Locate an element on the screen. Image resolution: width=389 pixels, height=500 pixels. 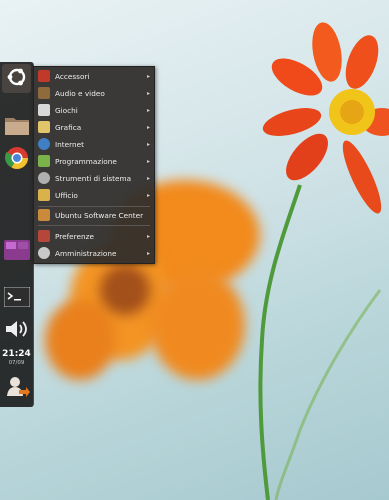
menu-item-label: Accessori is located at coordinates (72, 76).